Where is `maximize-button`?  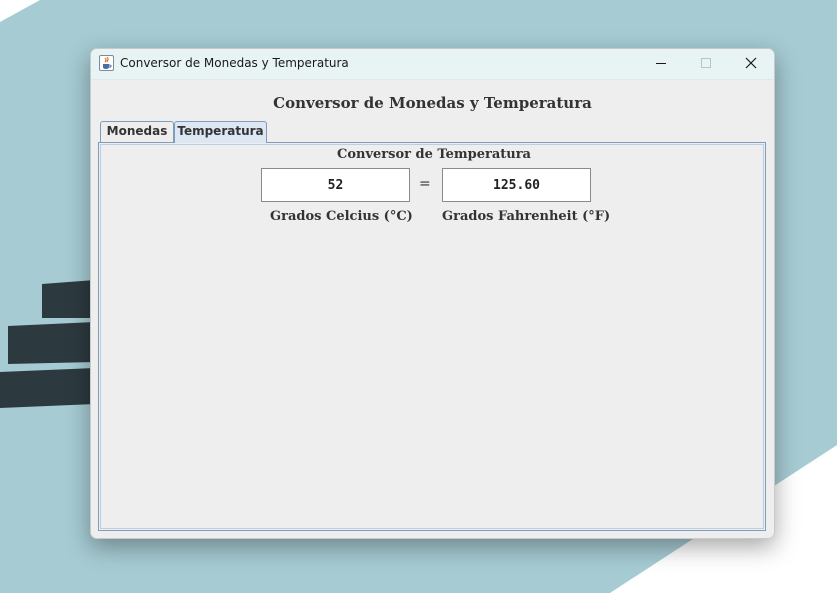 maximize-button is located at coordinates (706, 64).